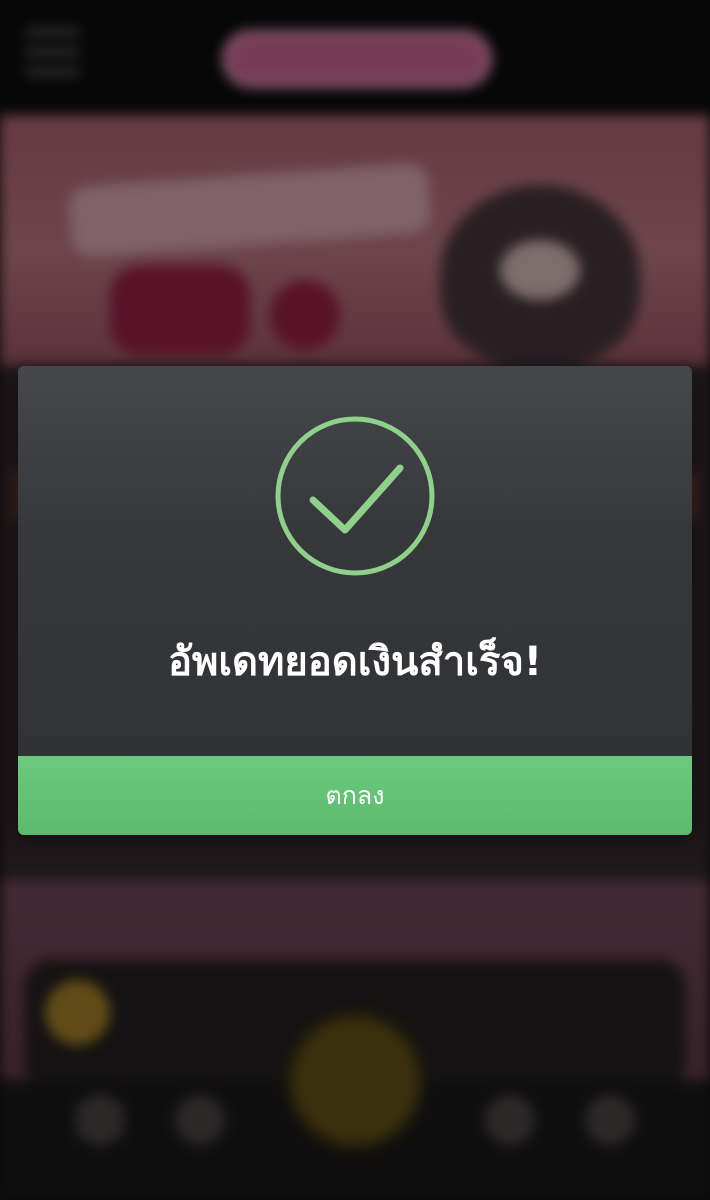 The image size is (710, 1200). Describe the element at coordinates (355, 662) in the screenshot. I see `dialog-title: อัพเดทยอดเงินสำเร็จ!` at that location.